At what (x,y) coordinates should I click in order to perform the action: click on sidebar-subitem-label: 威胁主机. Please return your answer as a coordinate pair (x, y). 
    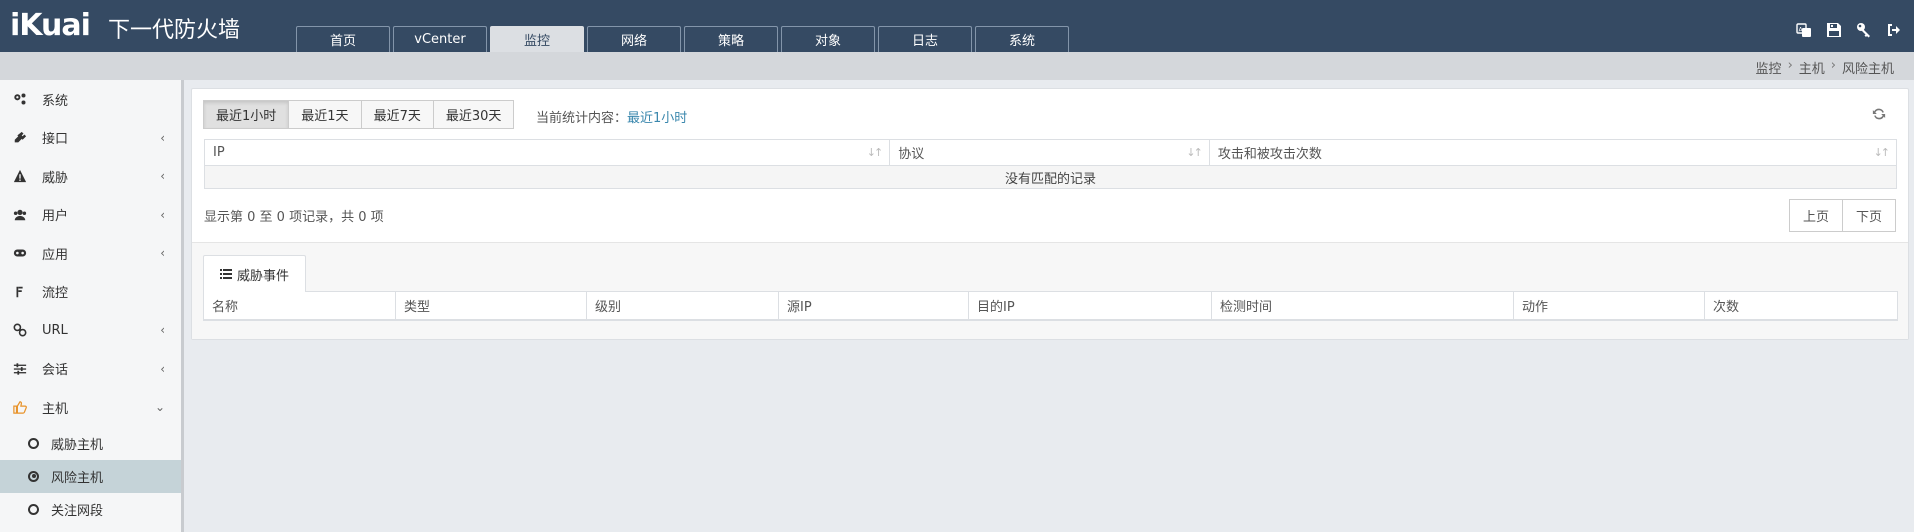
    Looking at the image, I should click on (77, 445).